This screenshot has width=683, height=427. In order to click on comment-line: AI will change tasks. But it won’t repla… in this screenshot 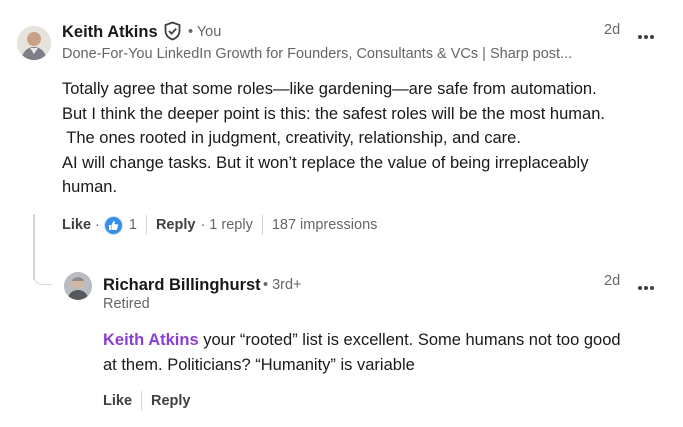, I will do `click(325, 162)`.